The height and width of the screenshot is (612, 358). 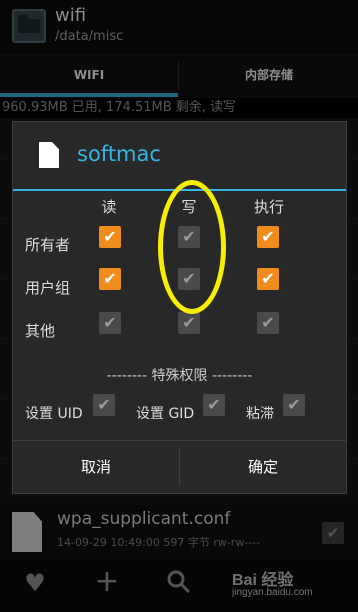 I want to click on row-group-label: 用户组, so click(x=48, y=288).